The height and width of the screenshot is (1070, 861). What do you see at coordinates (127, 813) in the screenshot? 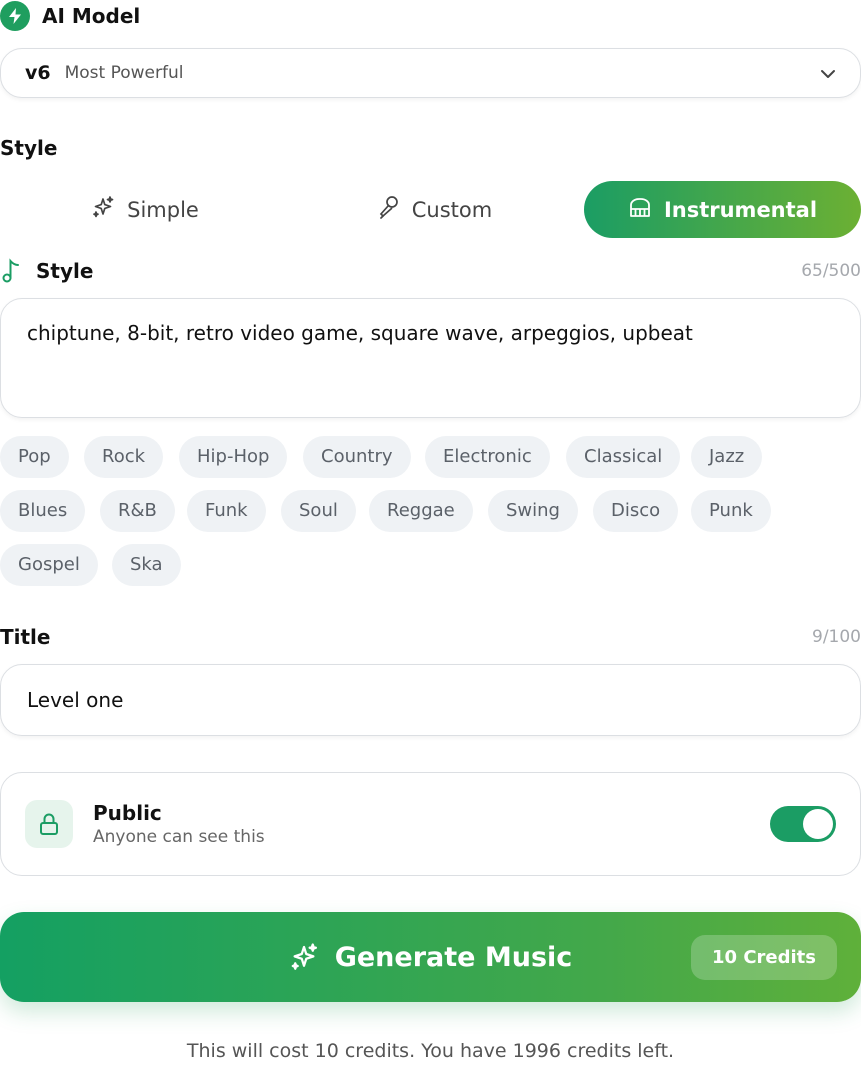
I see `visibility-title: Public` at bounding box center [127, 813].